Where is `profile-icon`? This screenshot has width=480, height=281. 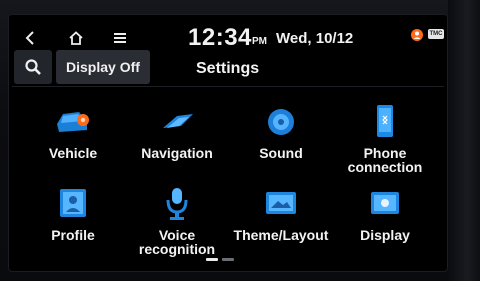
profile-icon is located at coordinates (73, 203).